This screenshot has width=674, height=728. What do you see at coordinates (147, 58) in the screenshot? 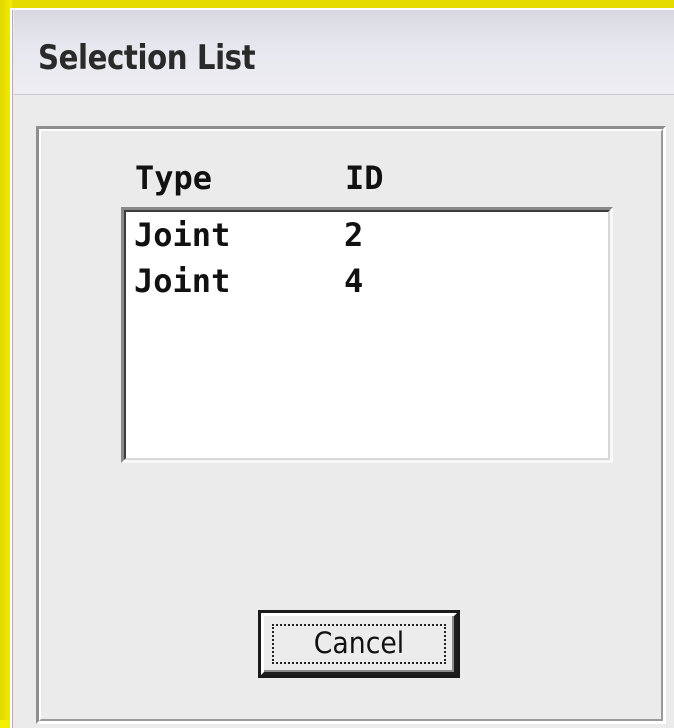
I see `dialog-title: Selection List` at bounding box center [147, 58].